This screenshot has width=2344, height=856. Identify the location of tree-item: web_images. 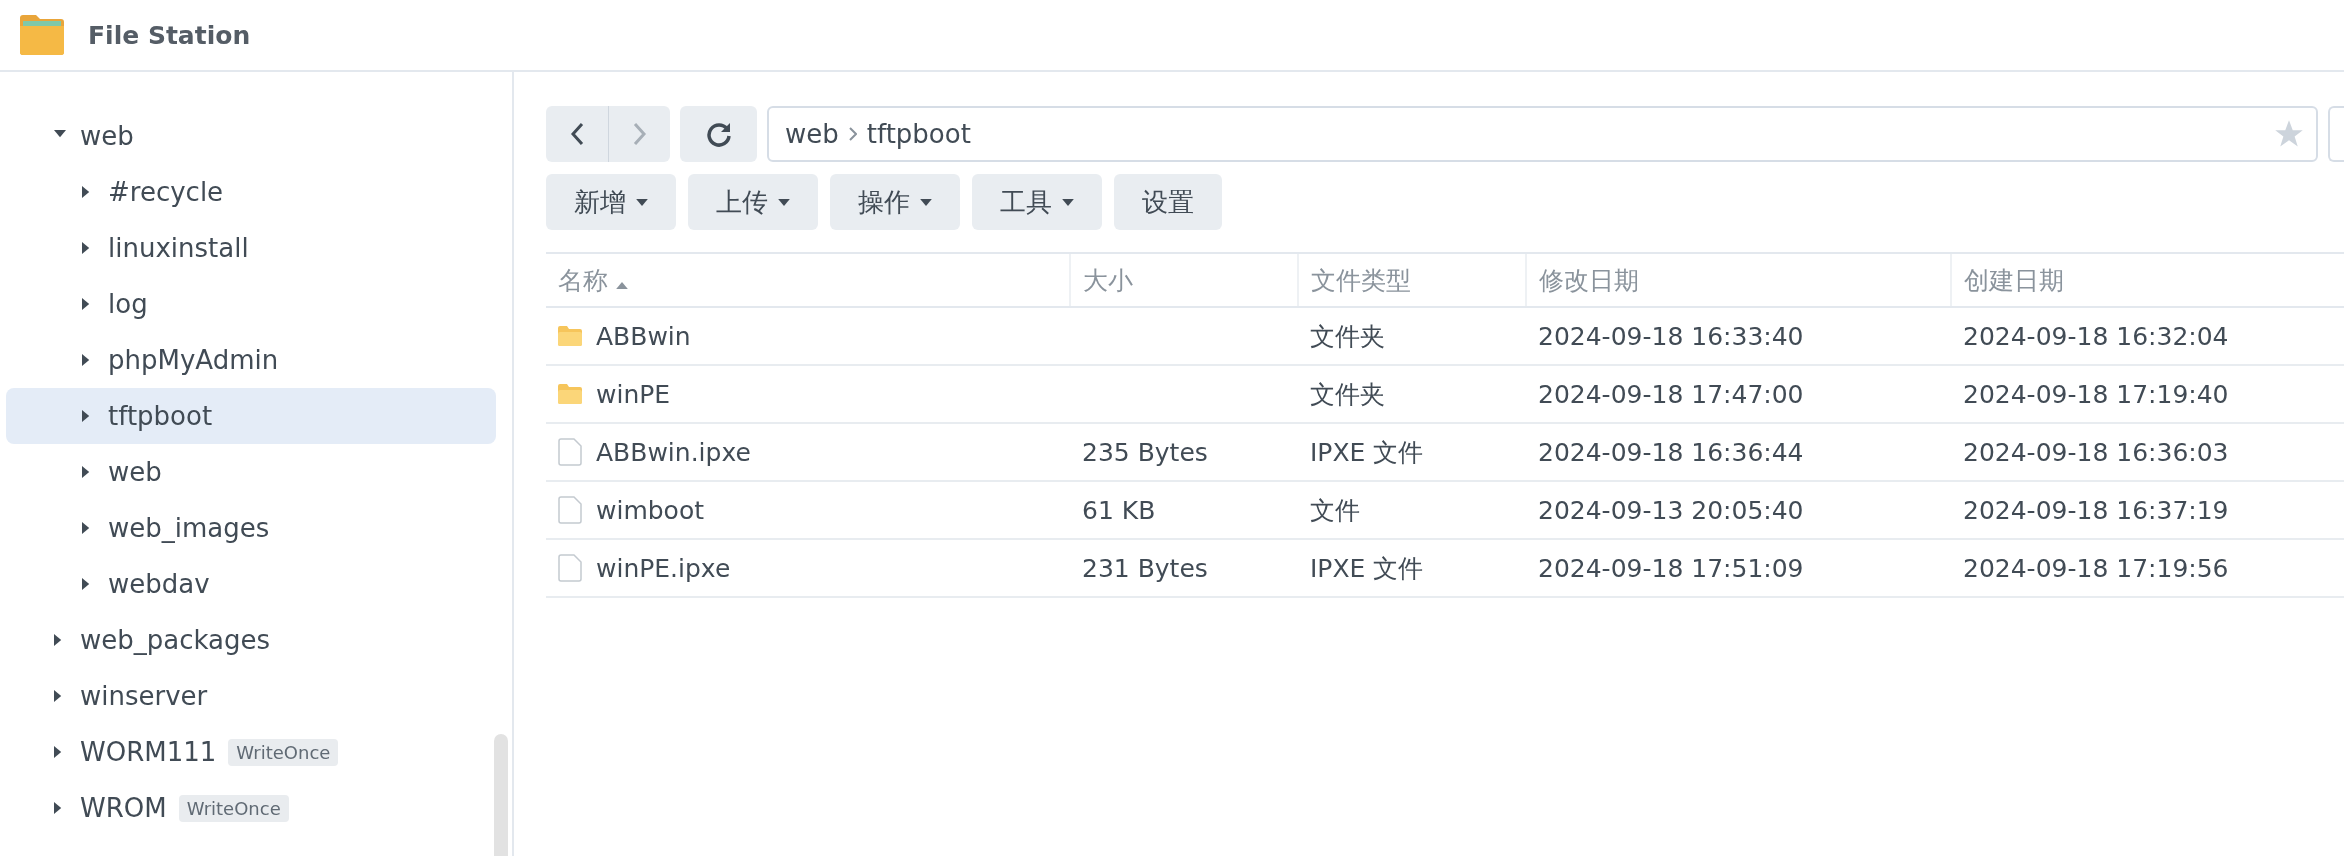
(251, 528).